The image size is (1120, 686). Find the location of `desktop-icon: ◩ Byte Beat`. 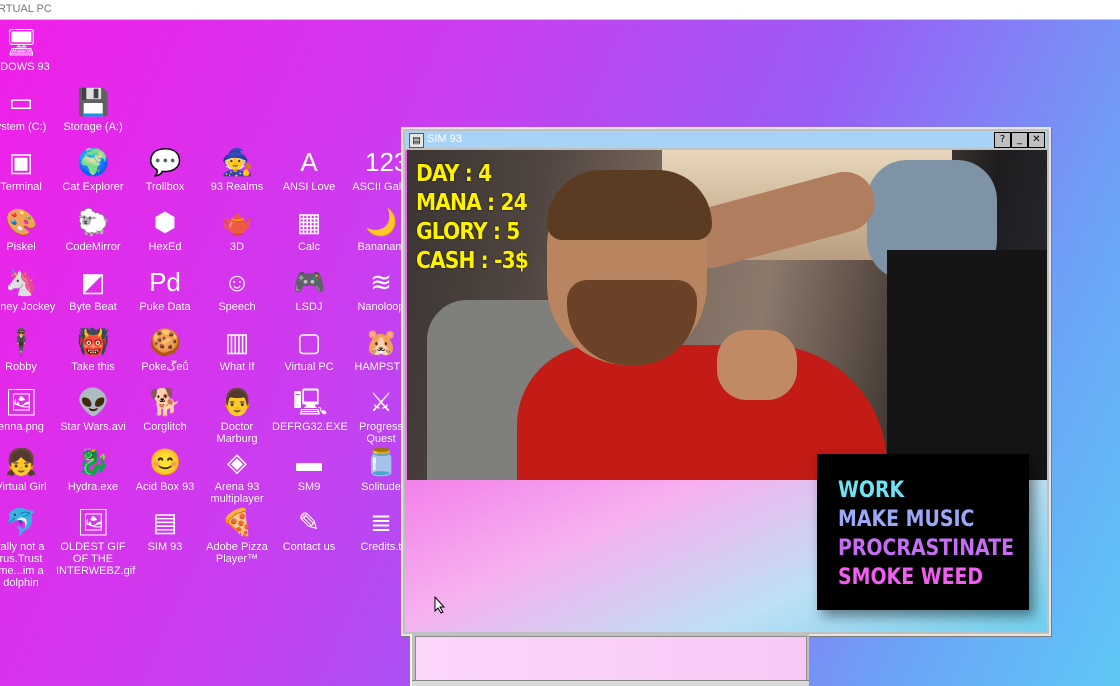

desktop-icon: ◩ Byte Beat is located at coordinates (93, 289).